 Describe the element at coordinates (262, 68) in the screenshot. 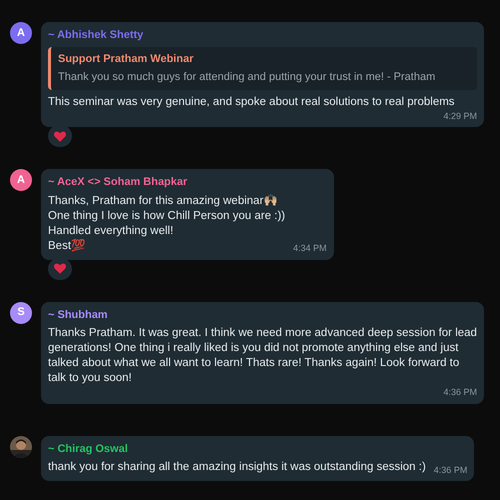

I see `quoted-message: Support Pratham Webinar Thank you so much guys for attending and putting your trust in me! - Pratham` at that location.